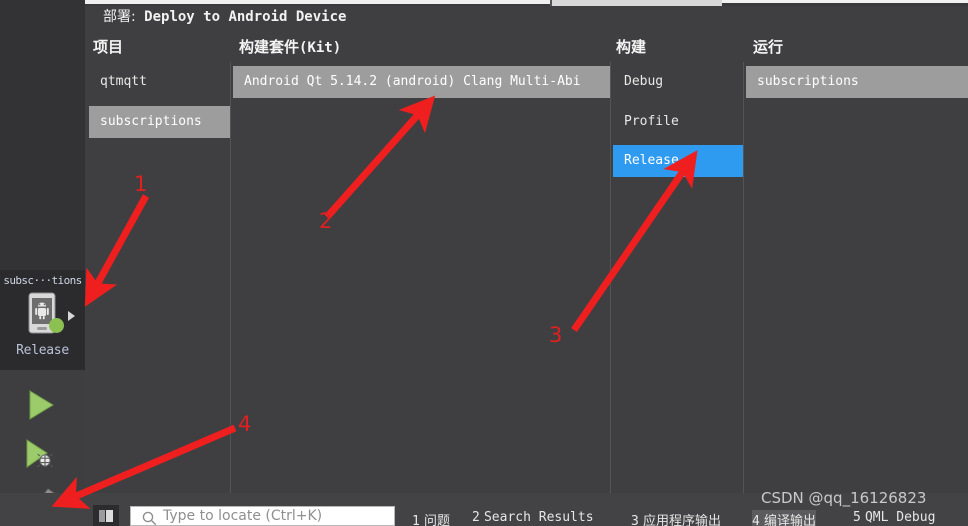  Describe the element at coordinates (243, 516) in the screenshot. I see `search-input-placeholder: Type to locate (Ctrl+K)` at that location.